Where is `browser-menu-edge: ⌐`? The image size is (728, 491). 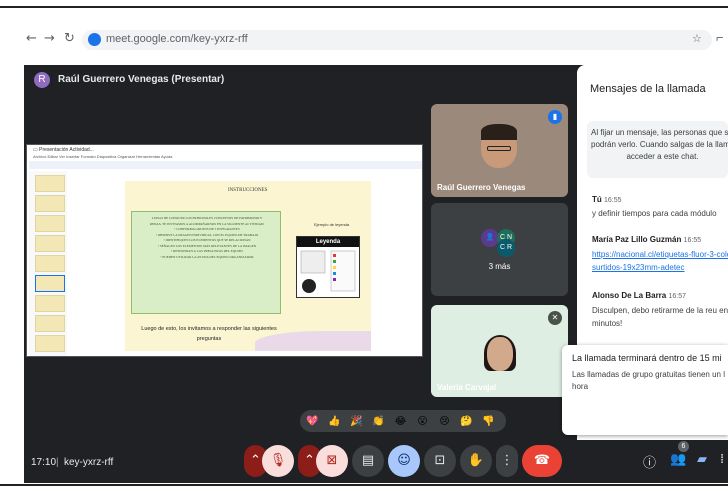 browser-menu-edge: ⌐ is located at coordinates (720, 37).